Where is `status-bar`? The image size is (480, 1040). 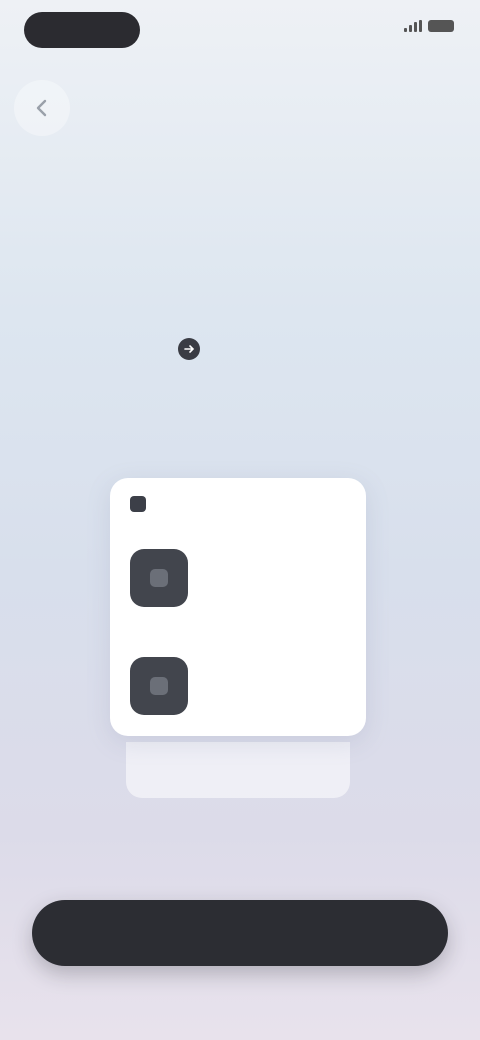
status-bar is located at coordinates (240, 30).